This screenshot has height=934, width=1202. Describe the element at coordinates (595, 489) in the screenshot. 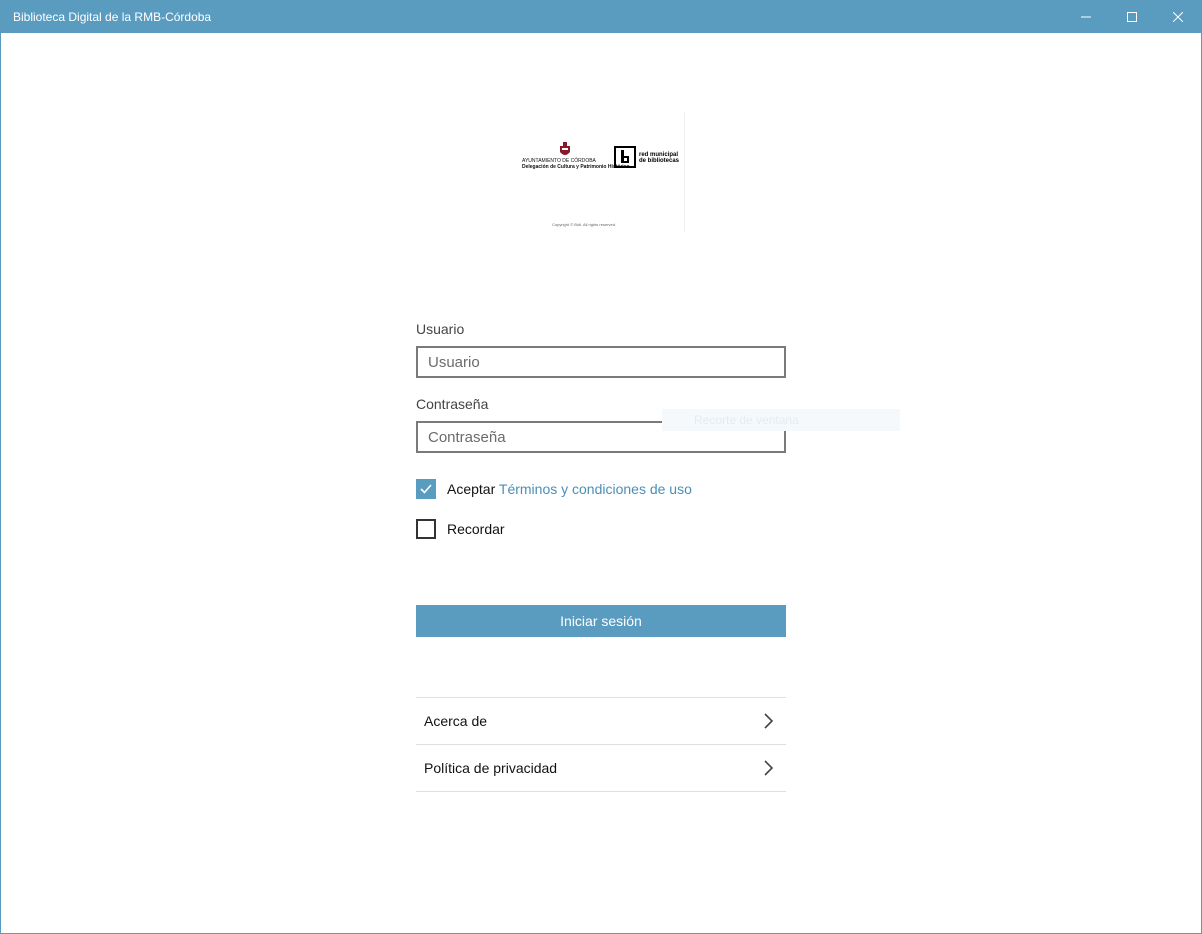

I see `terms-link: Términos y condiciones de uso` at that location.